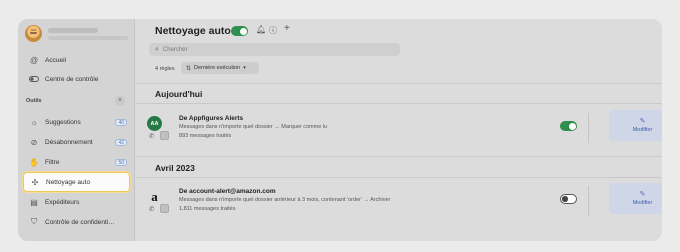 Image resolution: width=680 pixels, height=252 pixels. What do you see at coordinates (175, 168) in the screenshot?
I see `group-title: Avril 2023` at bounding box center [175, 168].